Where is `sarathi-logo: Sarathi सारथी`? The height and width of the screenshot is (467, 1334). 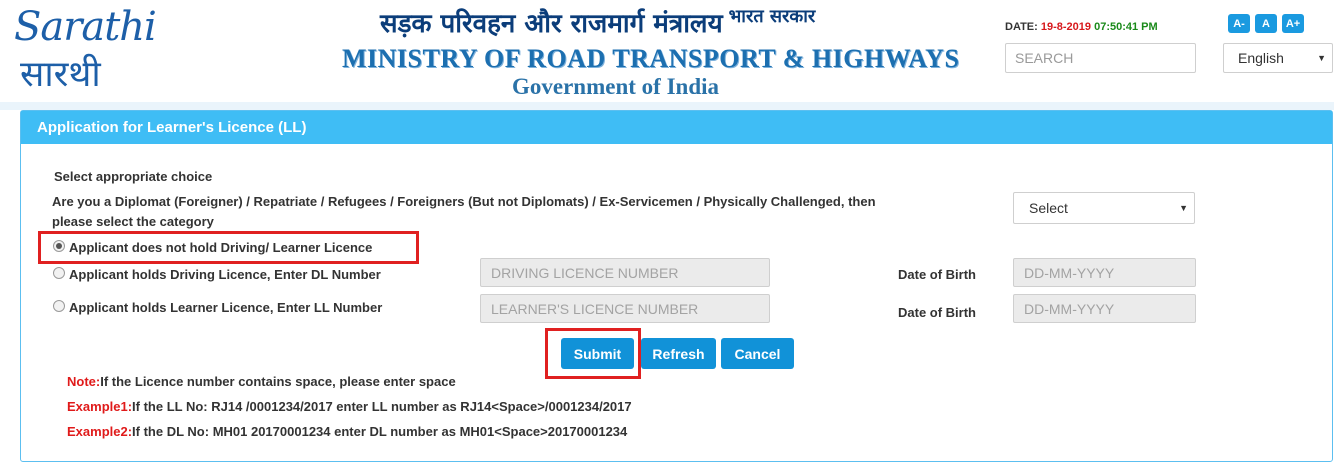 sarathi-logo: Sarathi सारथी is located at coordinates (85, 51).